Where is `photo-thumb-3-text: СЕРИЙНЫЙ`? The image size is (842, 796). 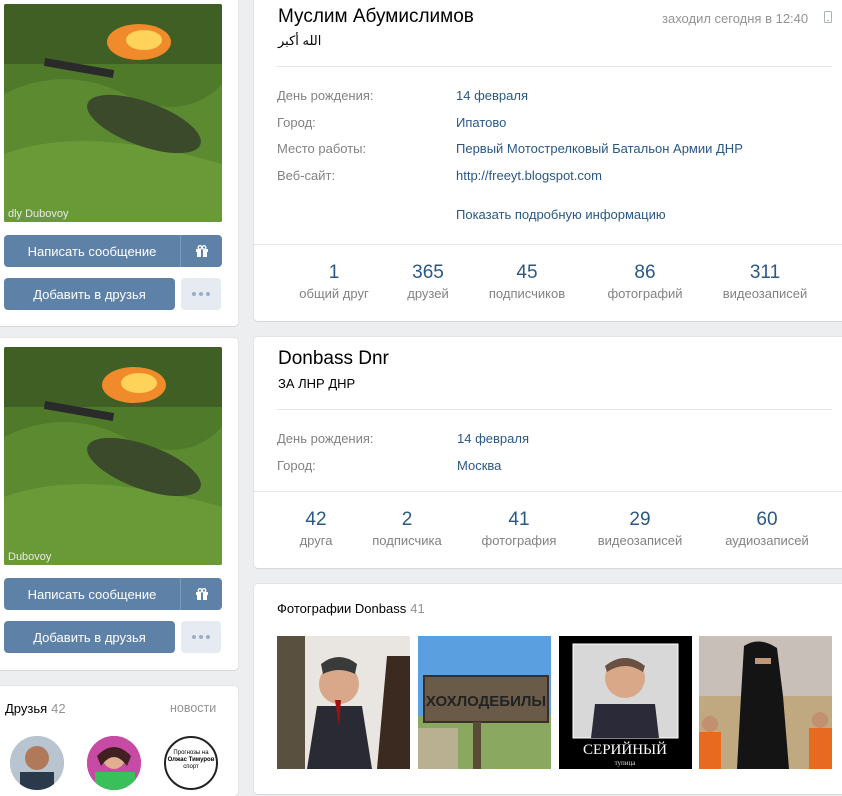
photo-thumb-3-text: СЕРИЙНЫЙ is located at coordinates (625, 749).